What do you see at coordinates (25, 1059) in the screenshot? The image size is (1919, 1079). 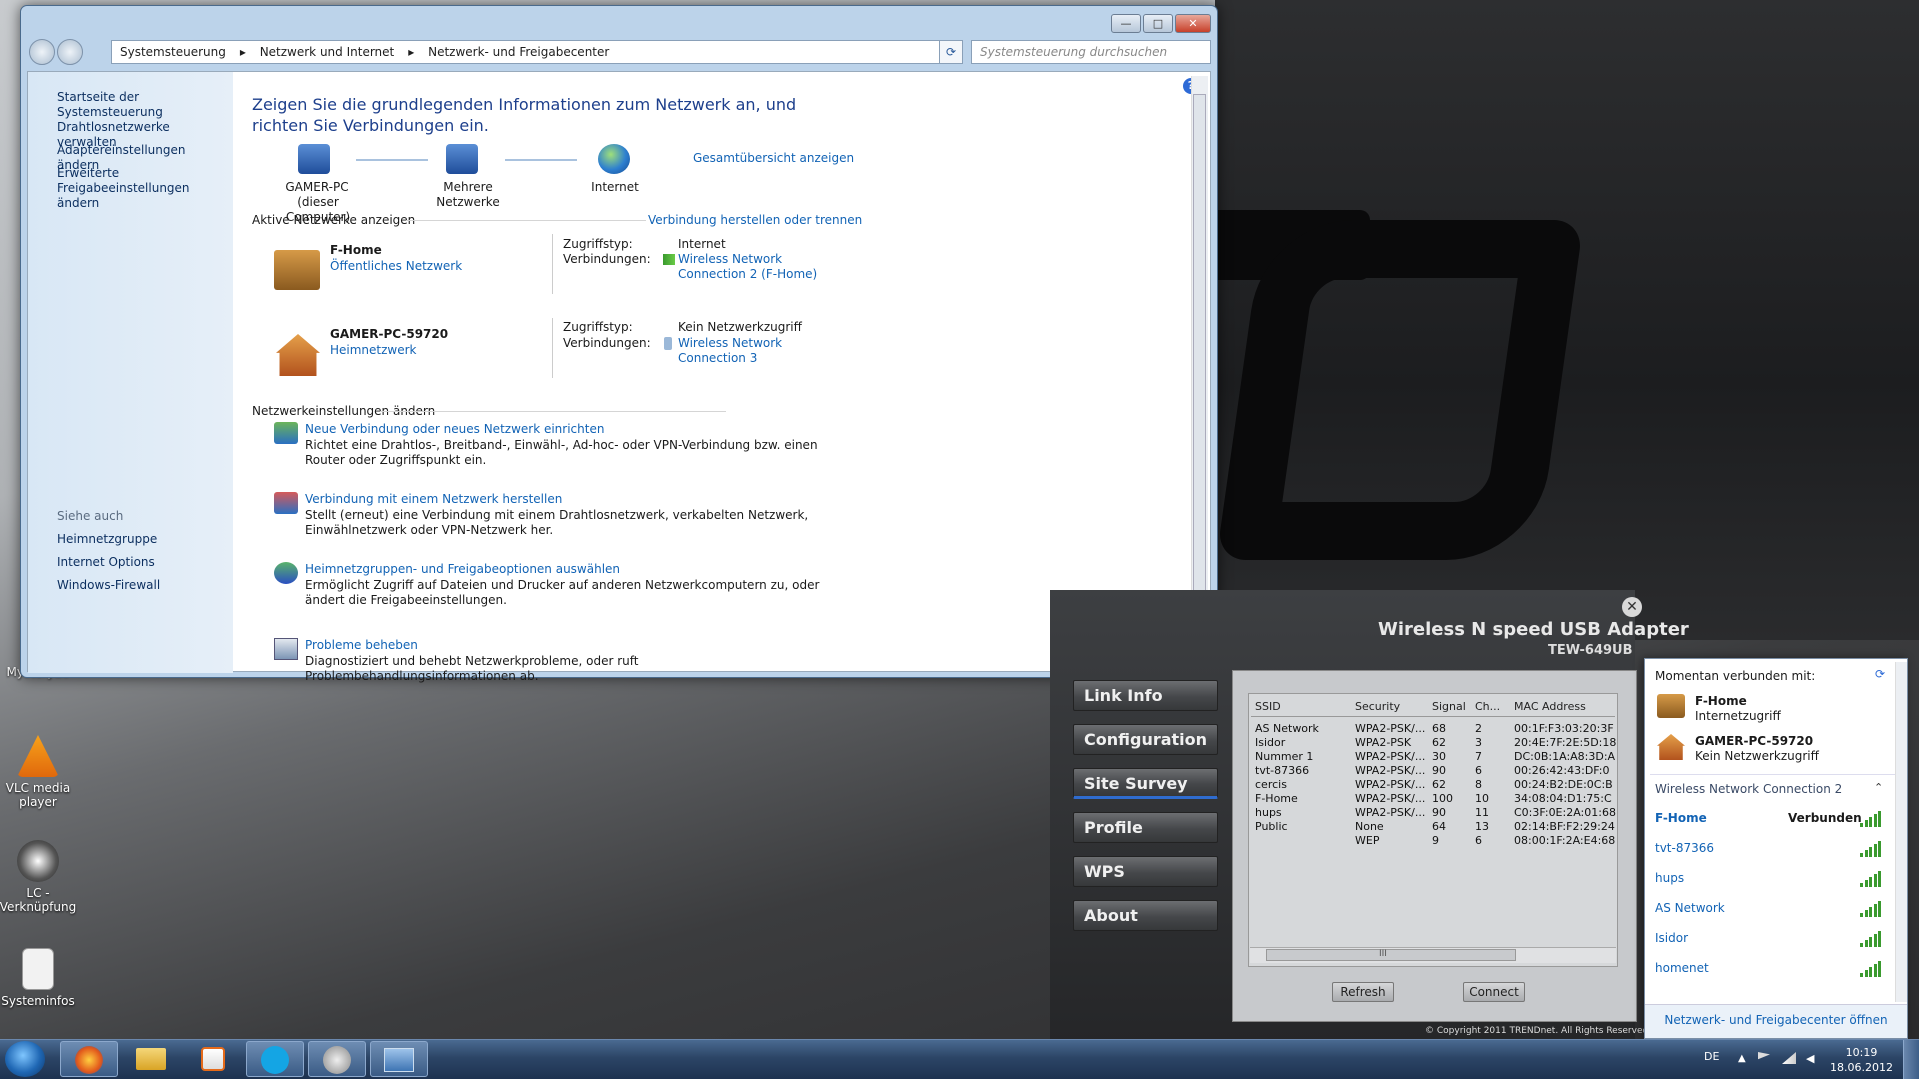 I see `start-button` at bounding box center [25, 1059].